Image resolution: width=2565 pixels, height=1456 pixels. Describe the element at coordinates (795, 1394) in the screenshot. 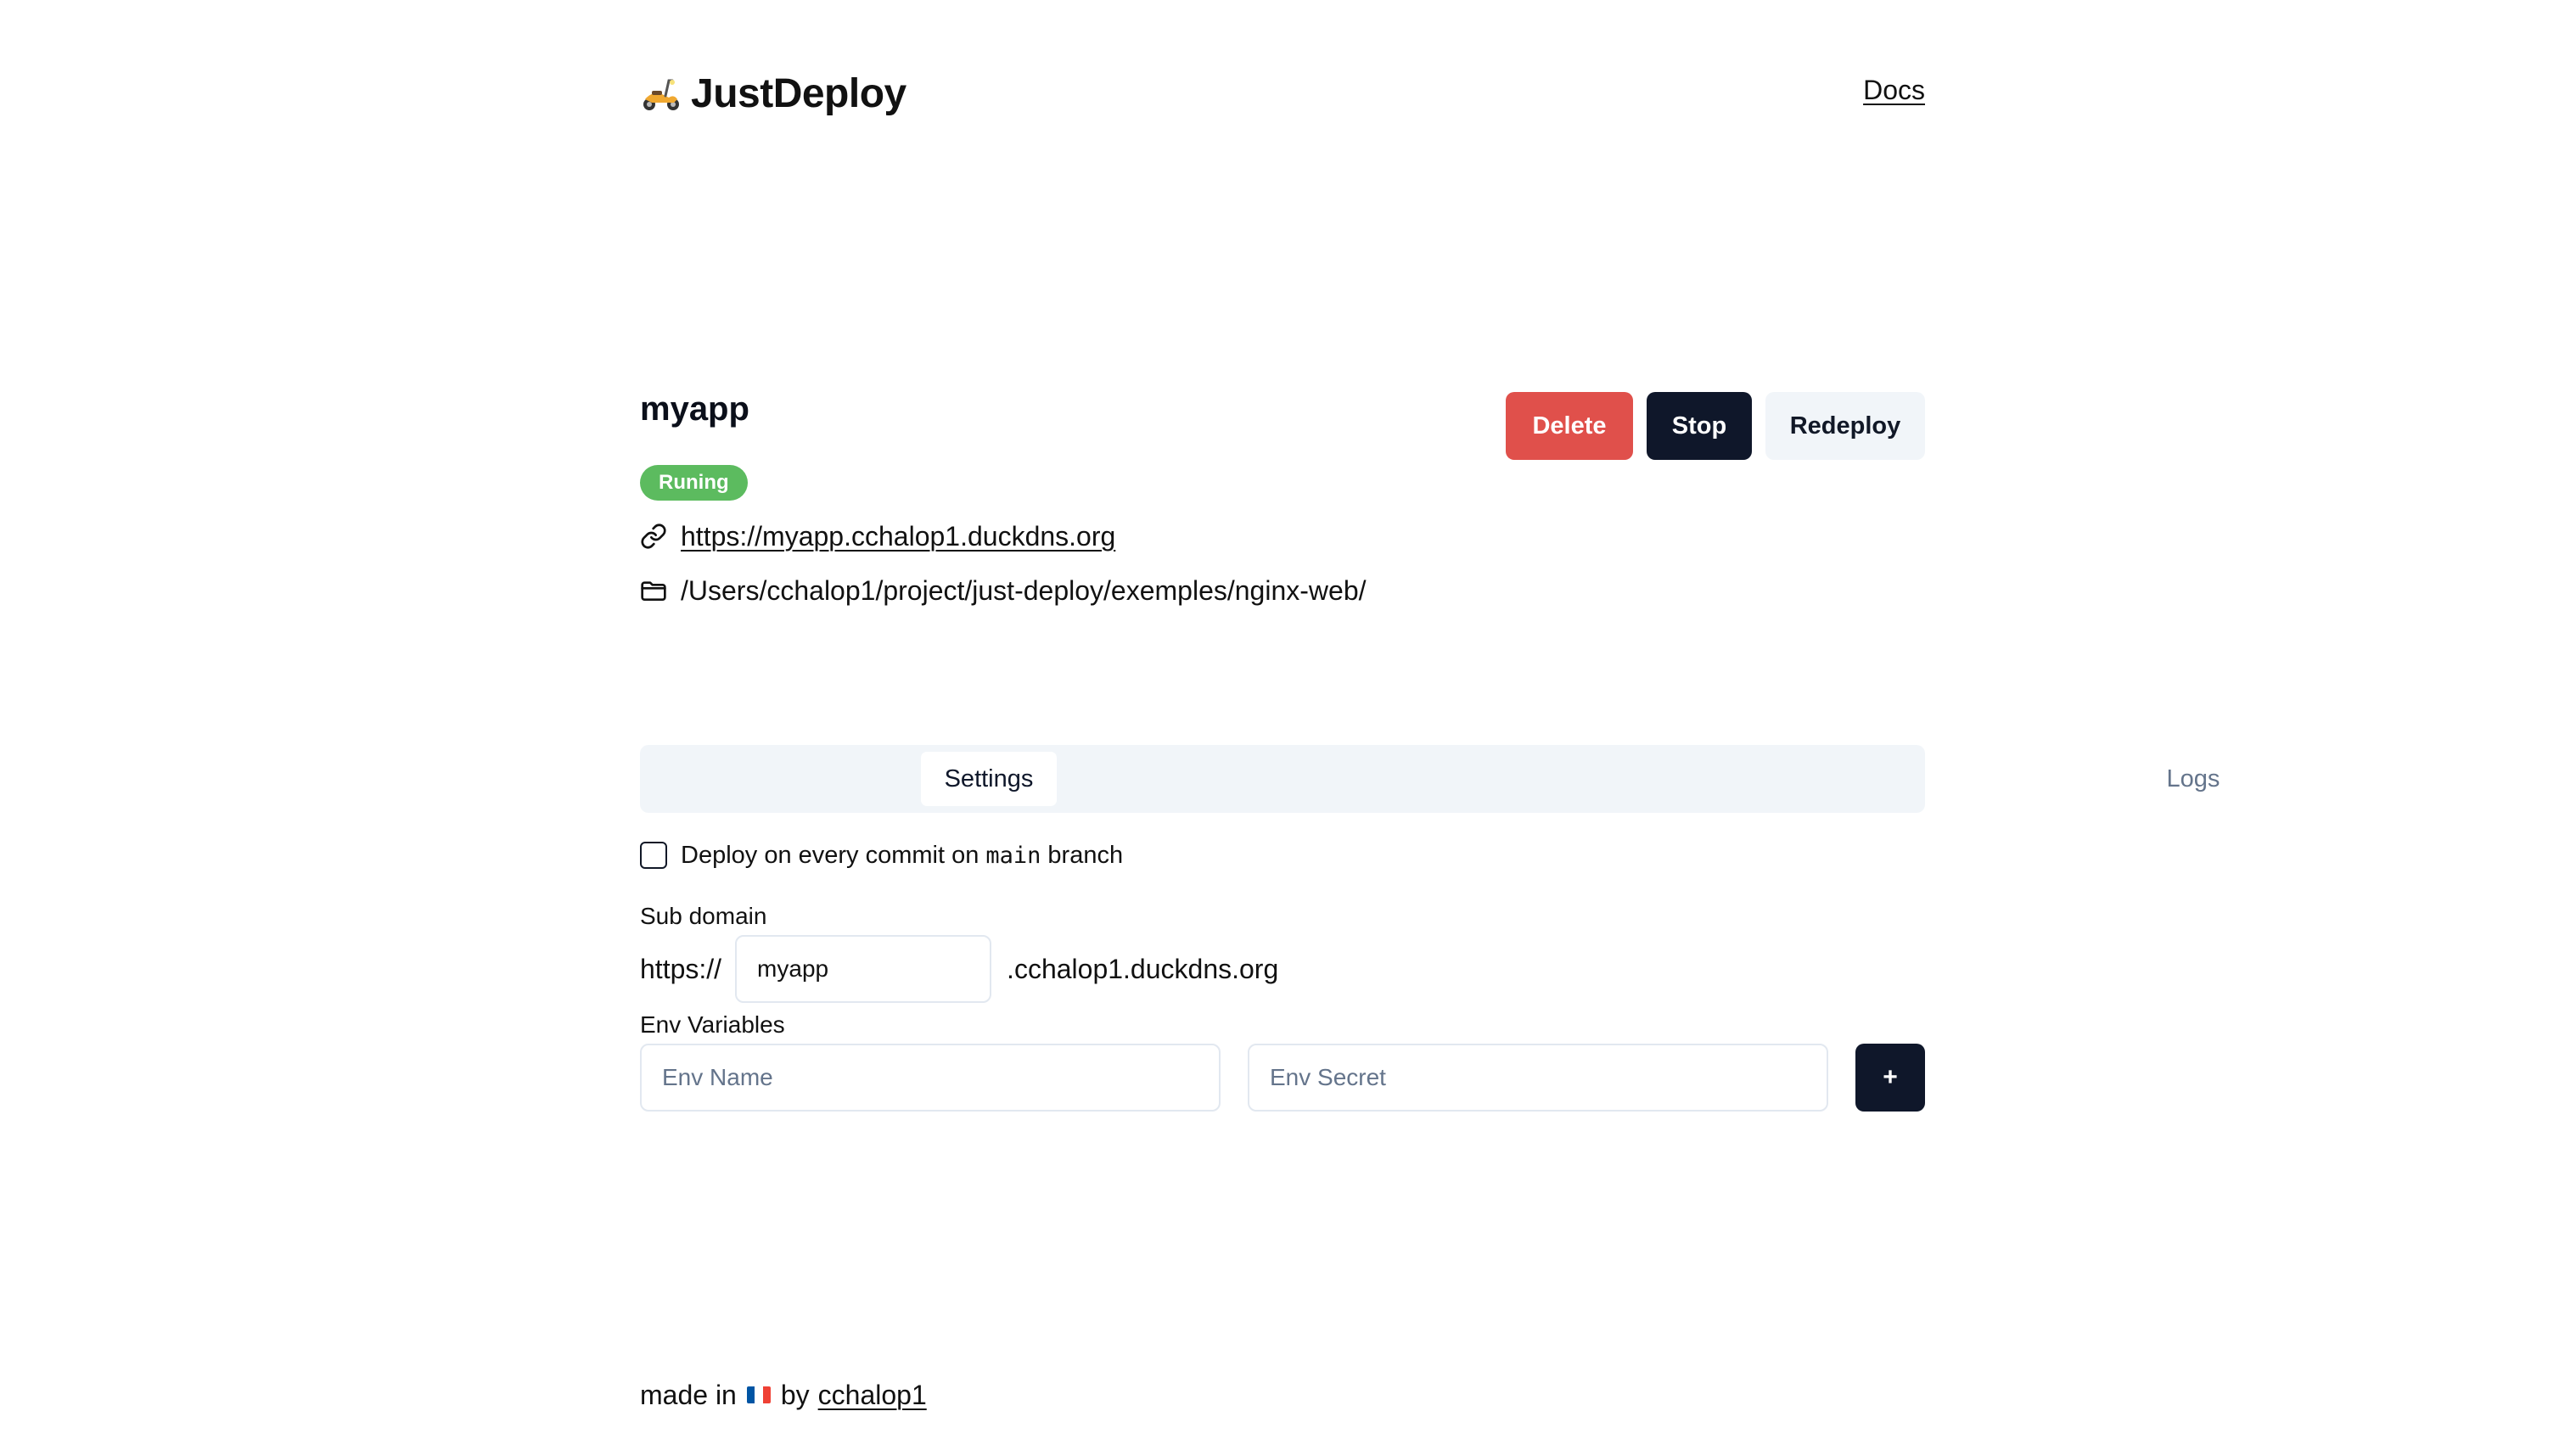

I see `footer-by: by` at that location.